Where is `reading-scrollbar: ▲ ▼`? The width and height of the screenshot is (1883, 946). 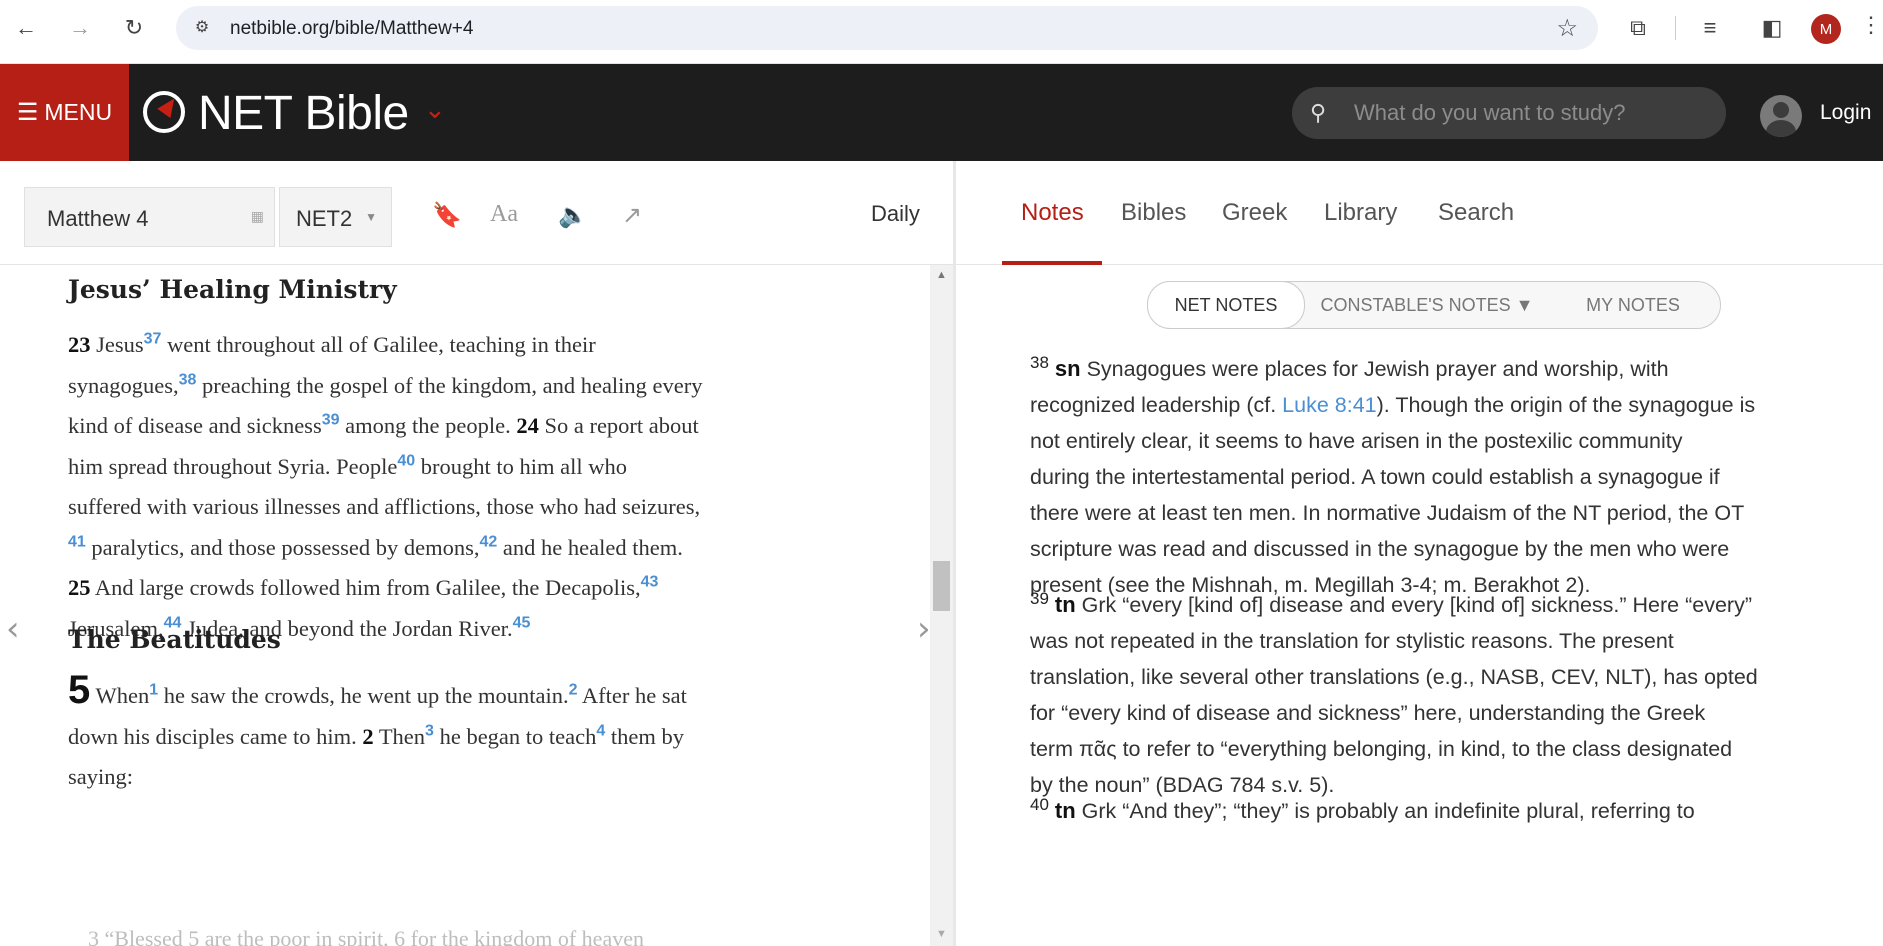 reading-scrollbar: ▲ ▼ is located at coordinates (941, 605).